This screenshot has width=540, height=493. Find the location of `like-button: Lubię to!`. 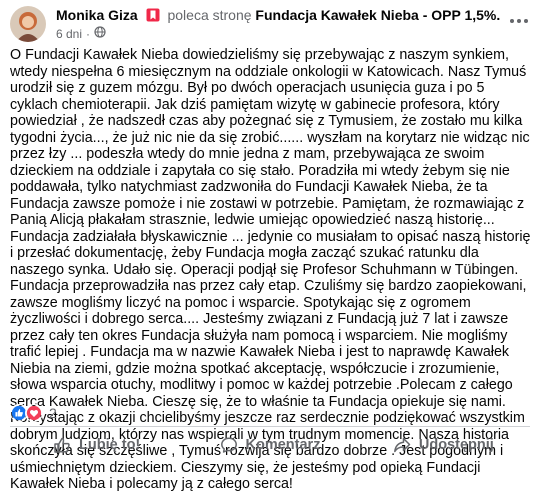

like-button: Lubię to! is located at coordinates (96, 445).